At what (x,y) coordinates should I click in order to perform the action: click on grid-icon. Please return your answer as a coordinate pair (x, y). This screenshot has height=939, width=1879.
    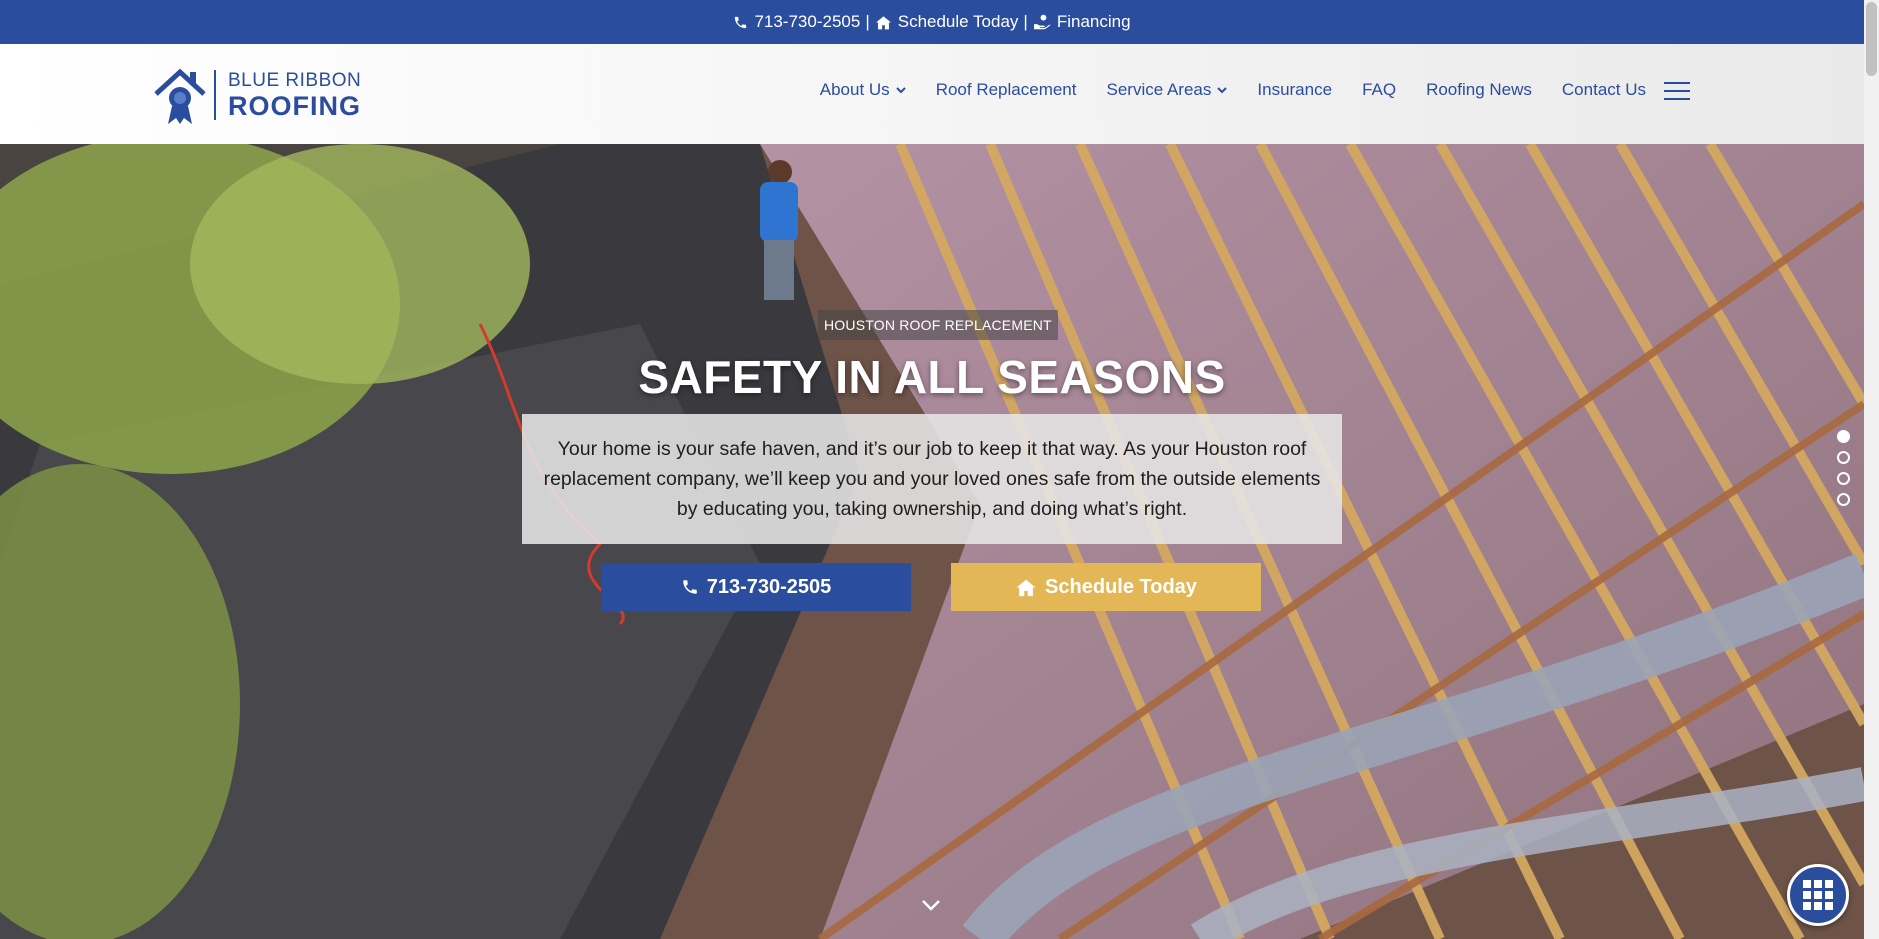
    Looking at the image, I should click on (1818, 895).